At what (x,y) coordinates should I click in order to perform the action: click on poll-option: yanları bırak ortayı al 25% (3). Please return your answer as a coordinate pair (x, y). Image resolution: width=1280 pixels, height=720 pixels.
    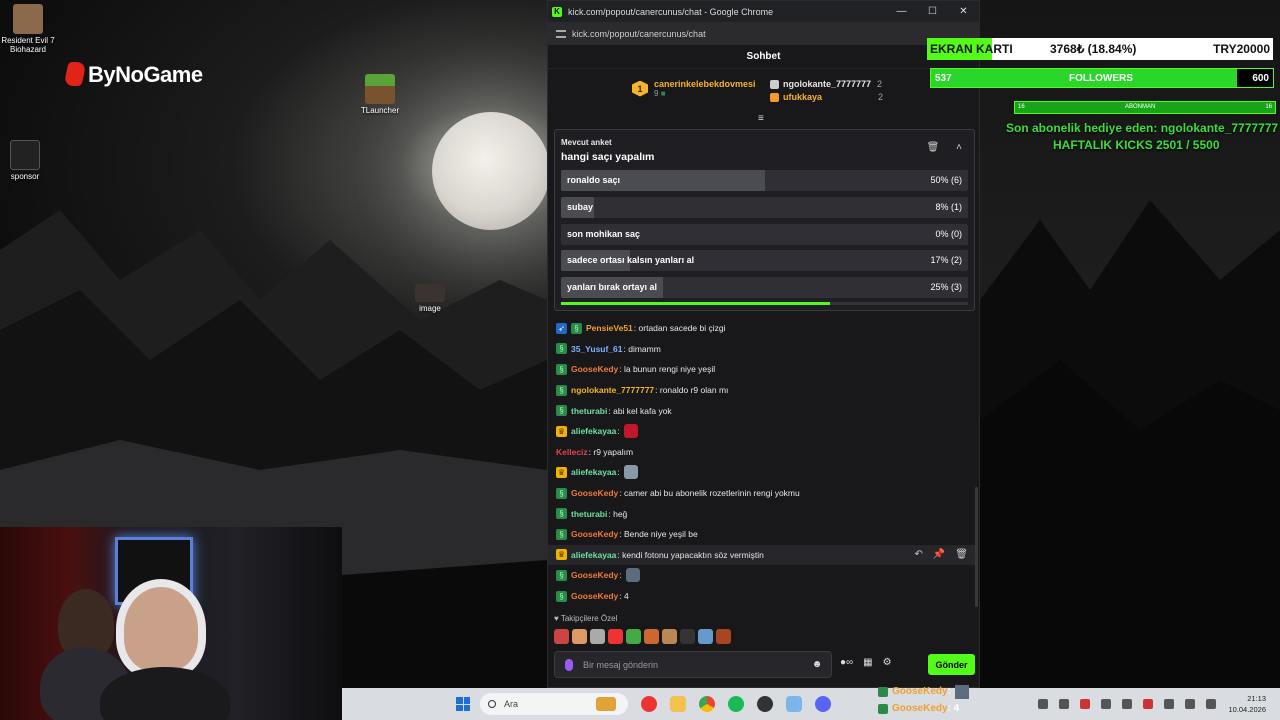
    Looking at the image, I should click on (764, 287).